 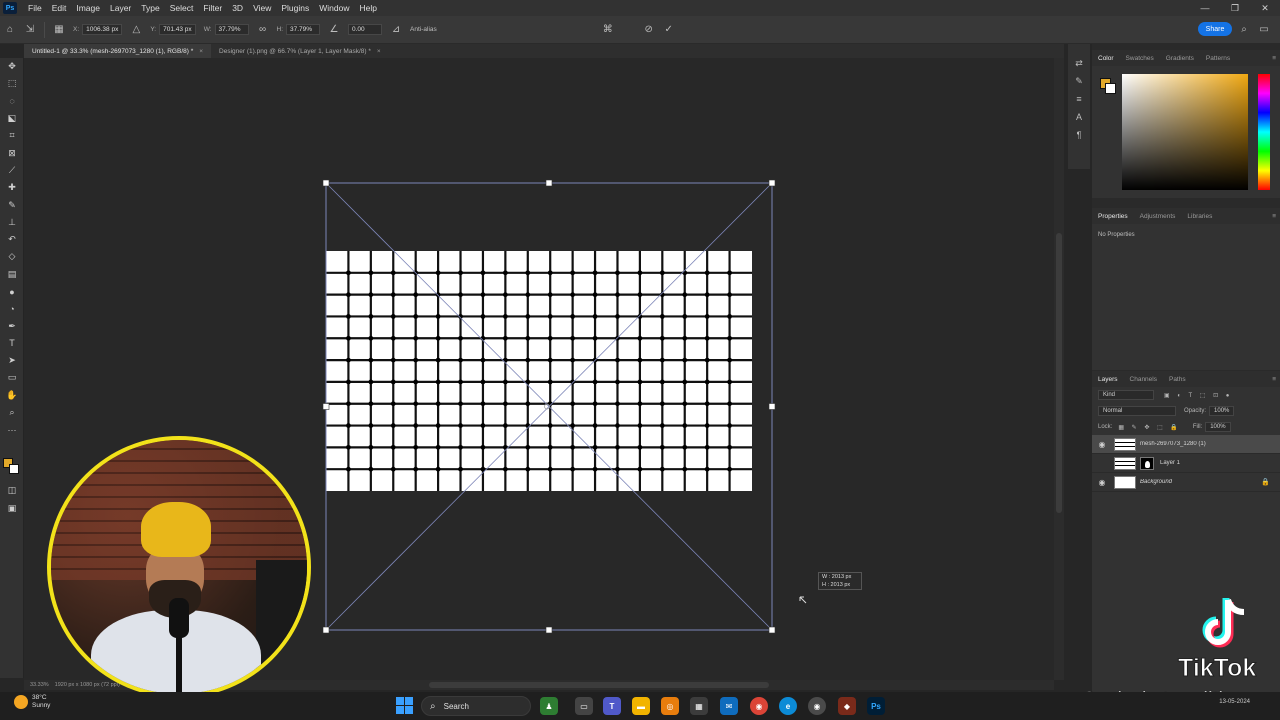 I want to click on system-tray: 13-05-2024, so click(x=1234, y=702).